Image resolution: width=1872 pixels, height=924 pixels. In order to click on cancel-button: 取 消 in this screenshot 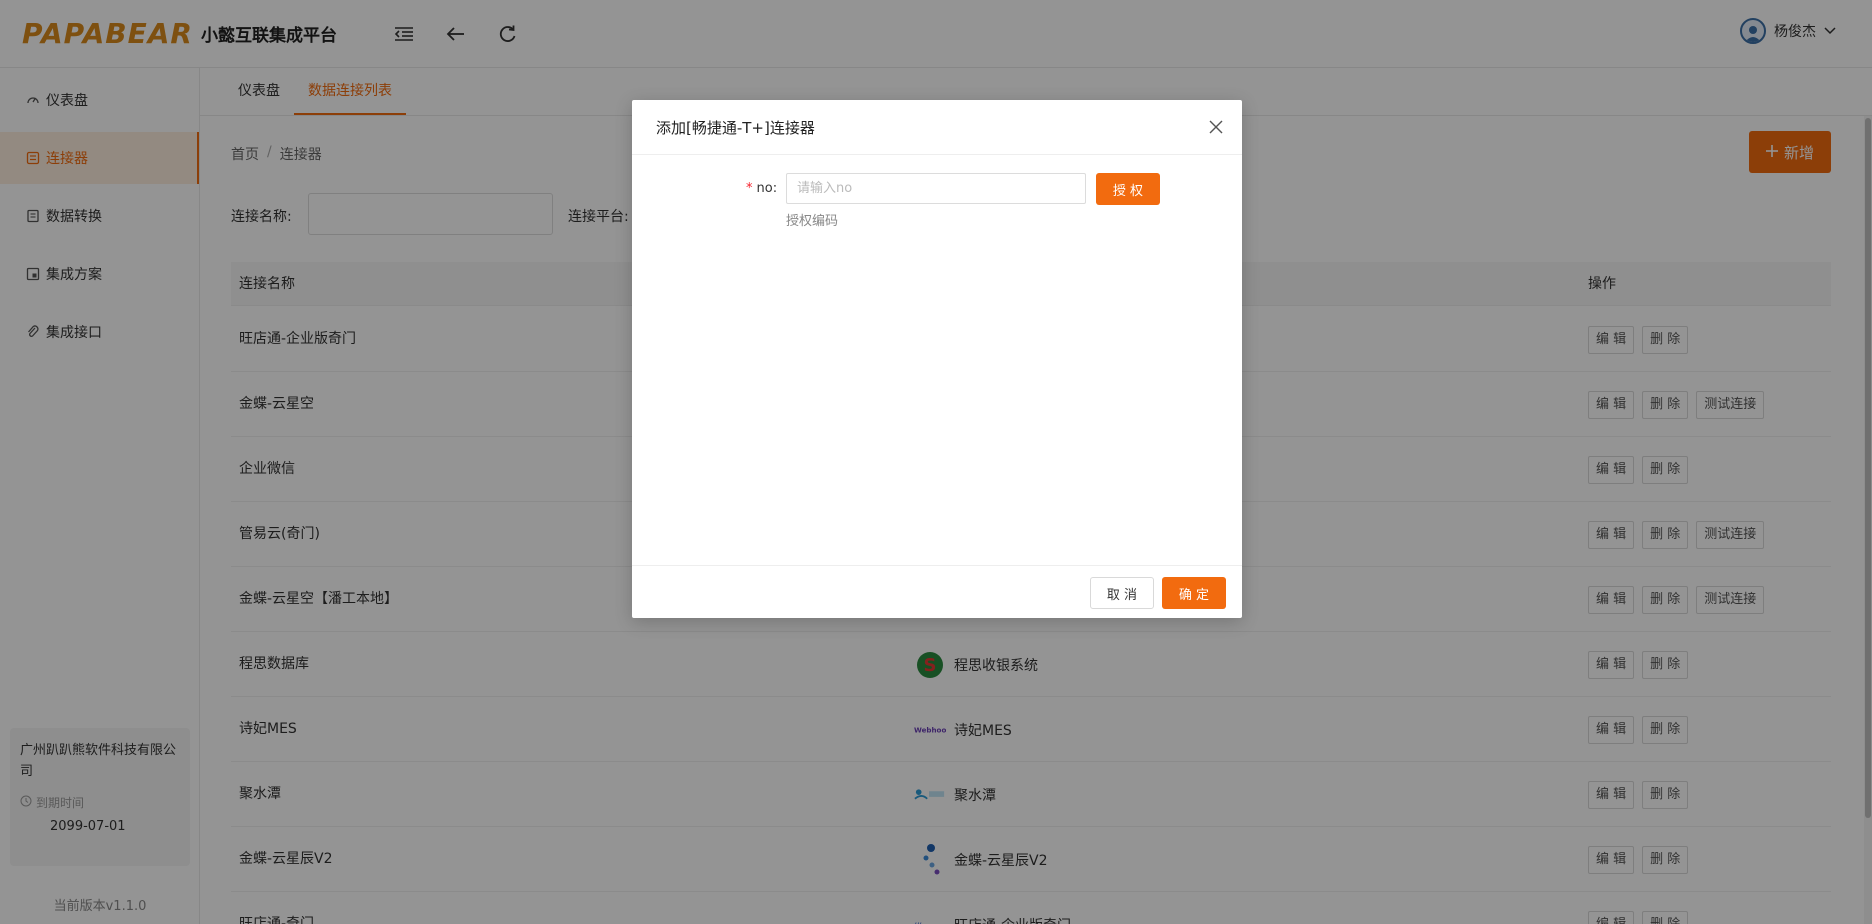, I will do `click(1122, 593)`.